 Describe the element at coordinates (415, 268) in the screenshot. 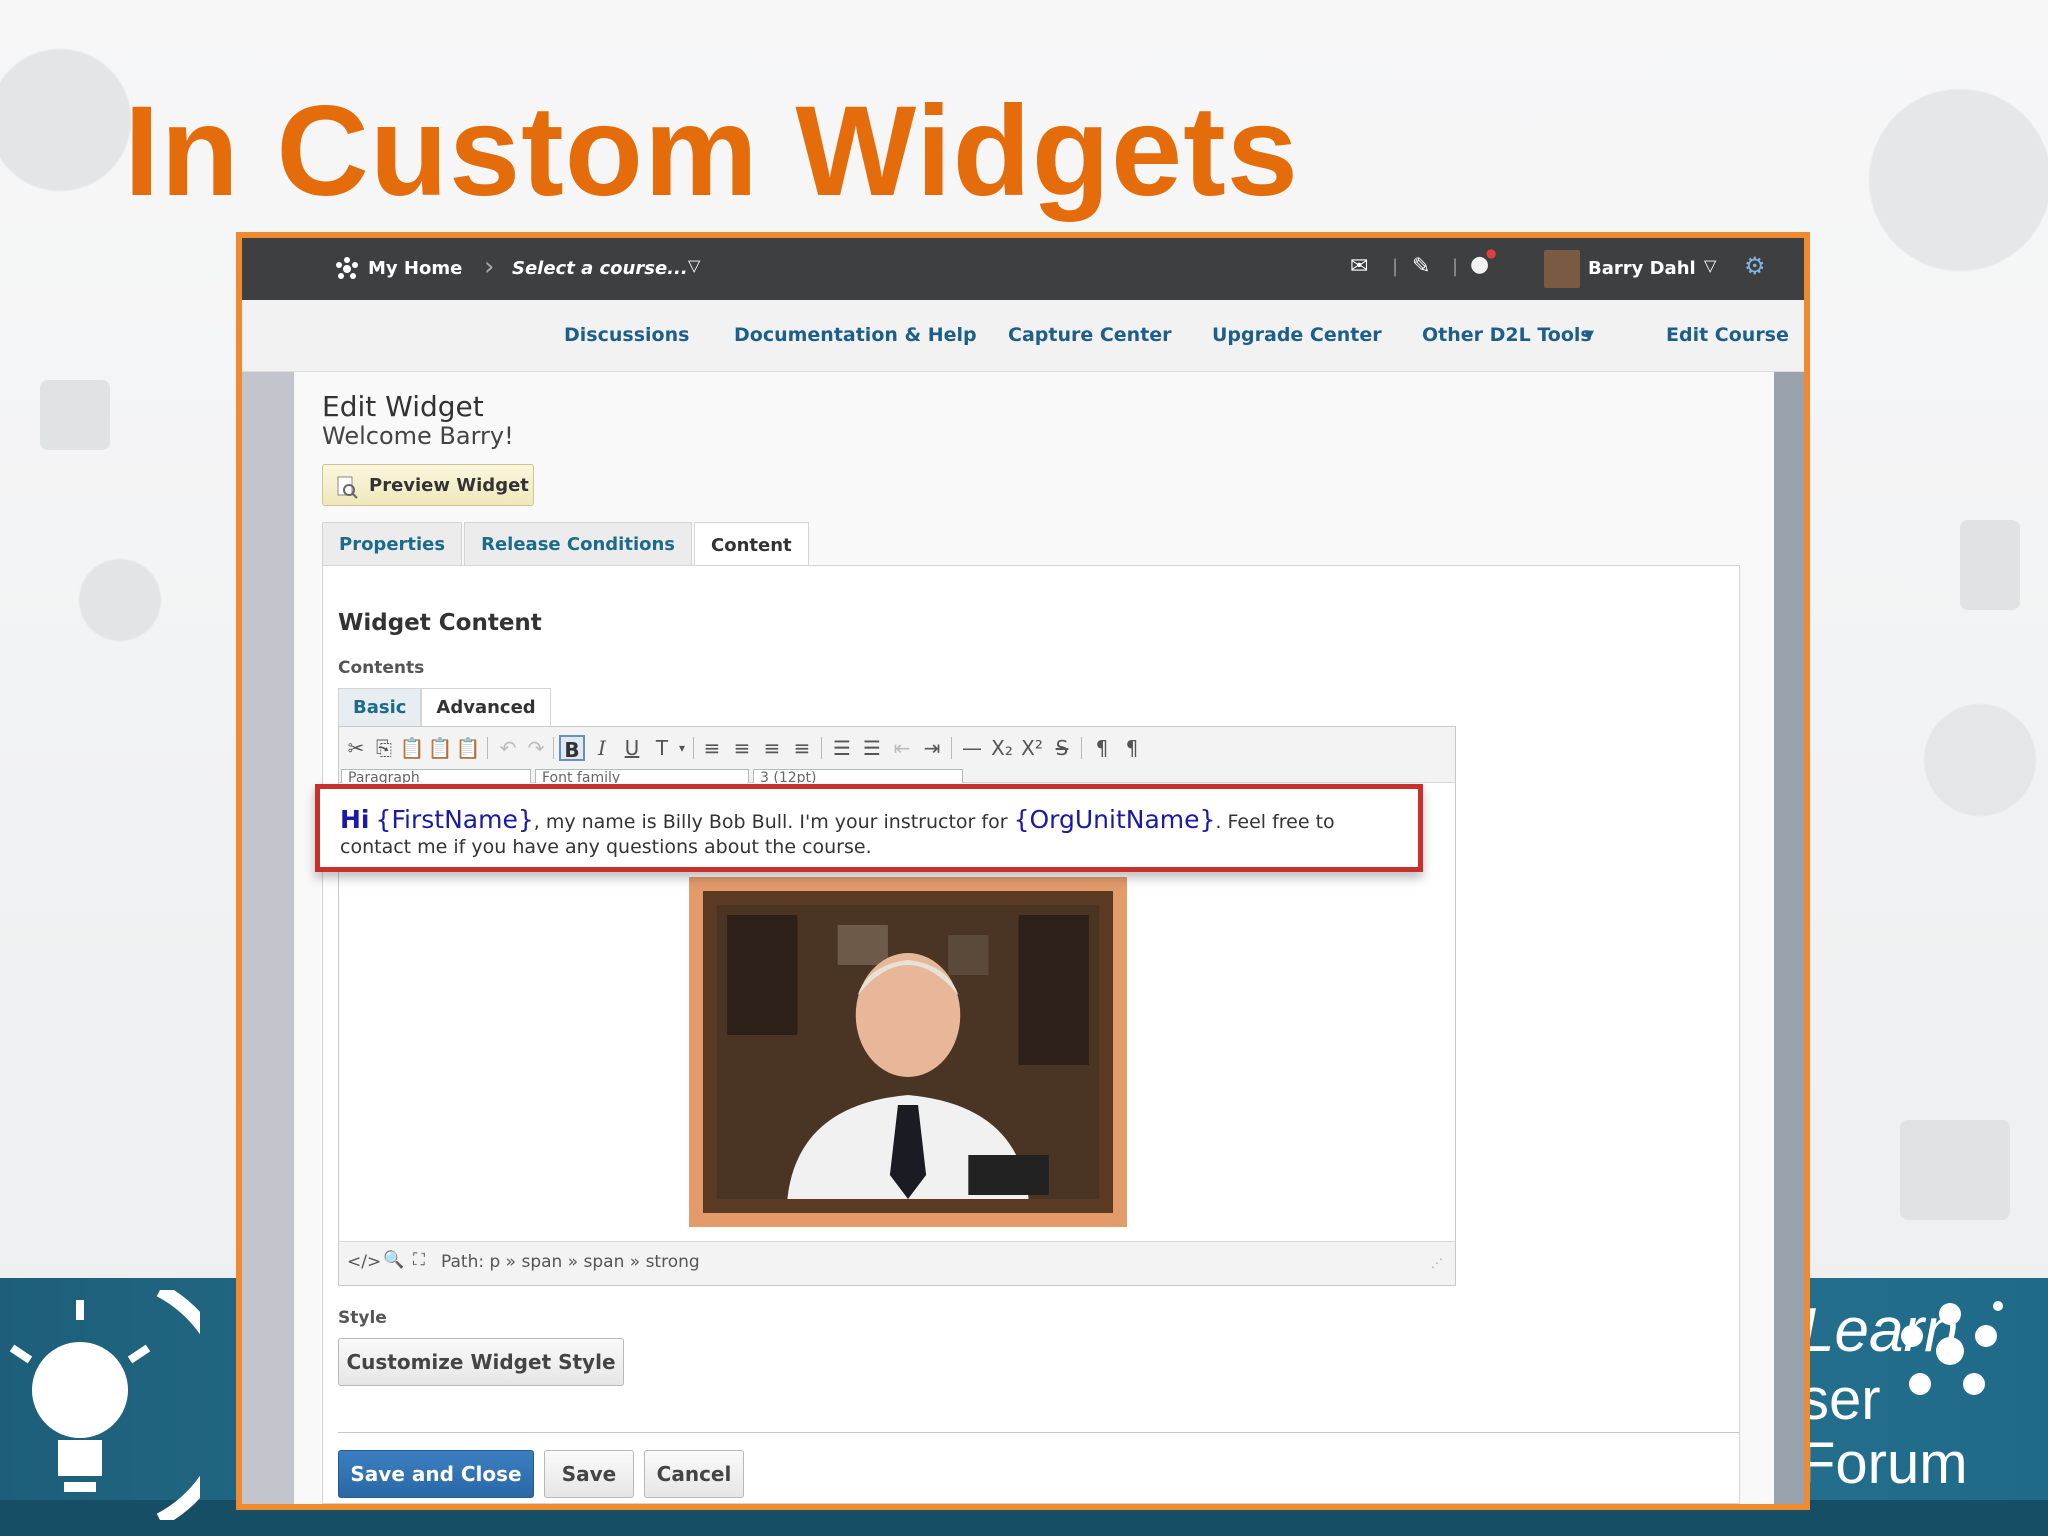

I see `my-home-link: My Home` at that location.